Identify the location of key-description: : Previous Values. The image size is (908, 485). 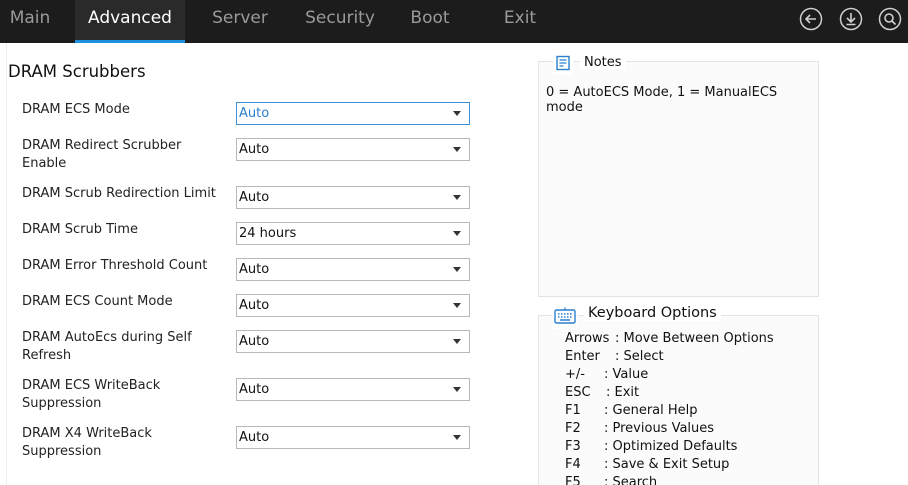
(659, 428).